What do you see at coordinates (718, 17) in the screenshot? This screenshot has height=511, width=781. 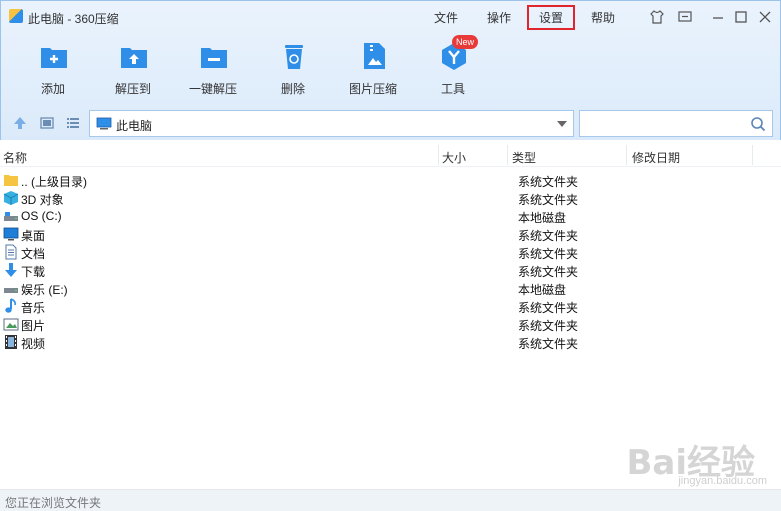 I see `minimize-icon` at bounding box center [718, 17].